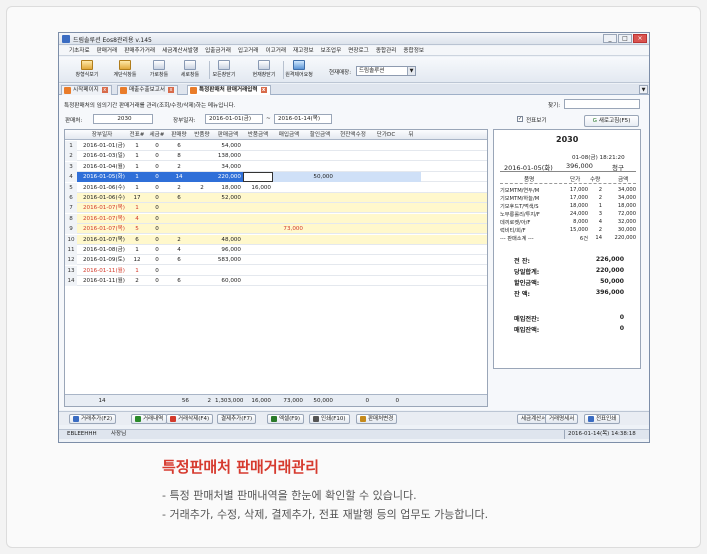 This screenshot has height=554, width=707. I want to click on toolbar-button: 창형식보기, so click(87, 70).